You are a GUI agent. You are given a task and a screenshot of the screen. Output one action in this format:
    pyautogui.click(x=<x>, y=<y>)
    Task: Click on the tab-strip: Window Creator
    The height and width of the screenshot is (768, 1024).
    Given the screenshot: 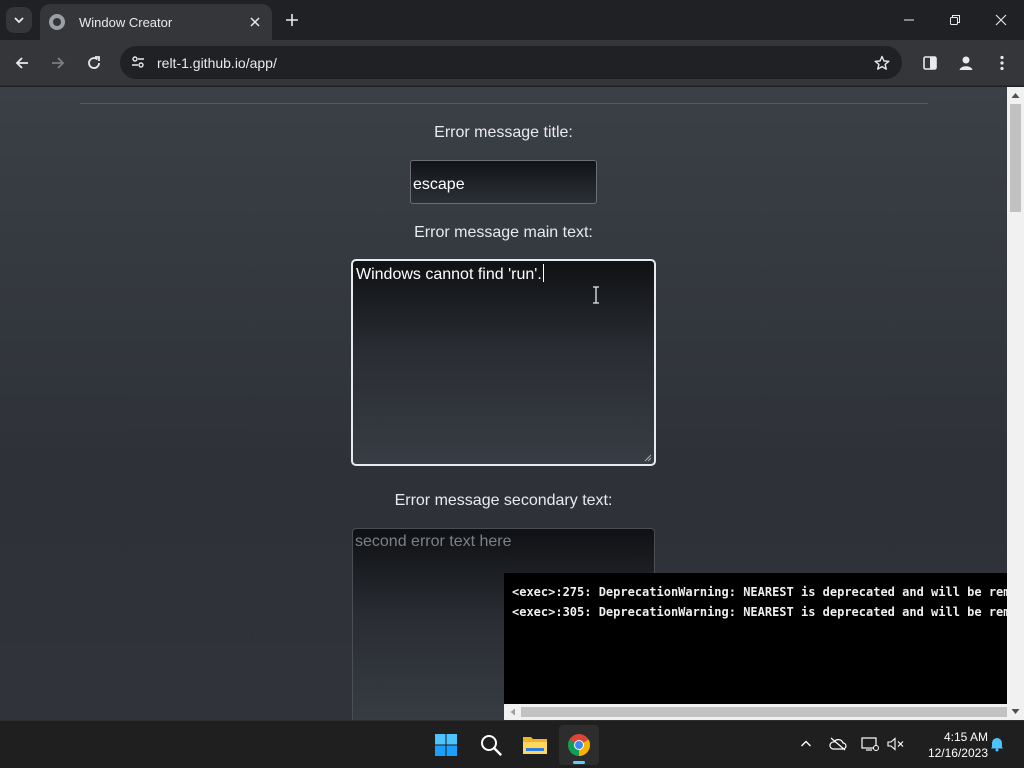 What is the action you would take?
    pyautogui.click(x=512, y=20)
    